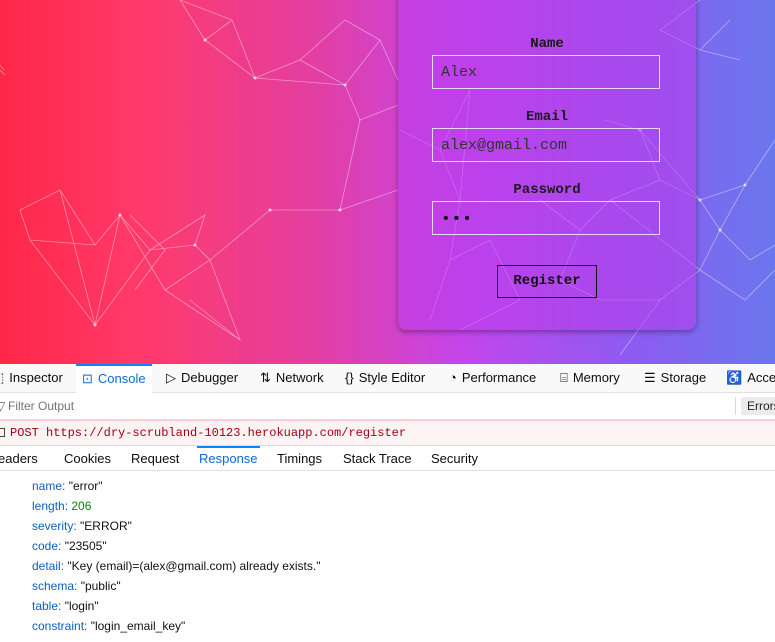  What do you see at coordinates (3, 406) in the screenshot?
I see `filter-icon: ▽` at bounding box center [3, 406].